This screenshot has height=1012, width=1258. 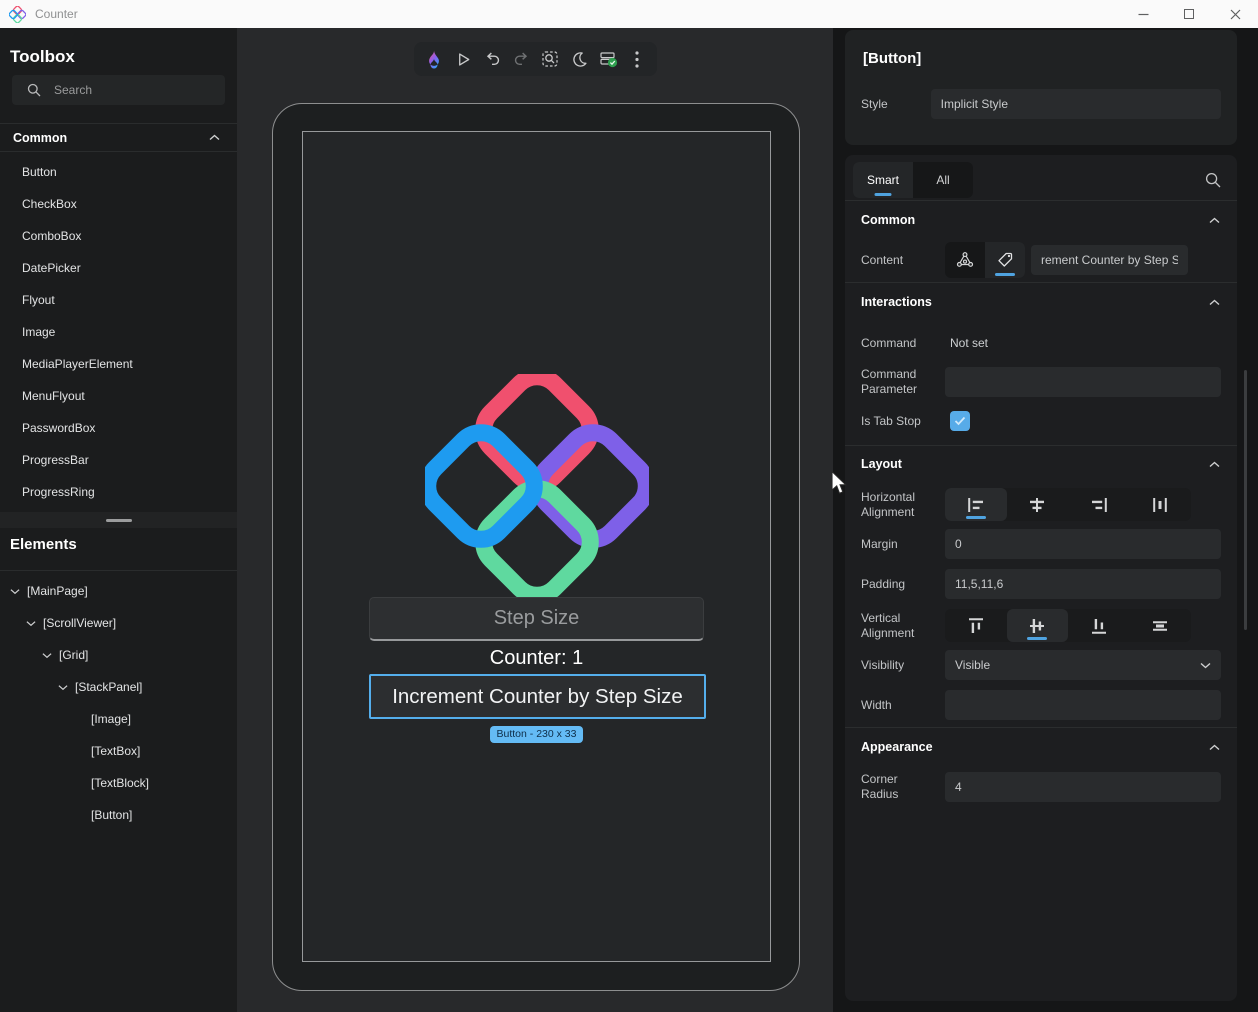 What do you see at coordinates (1083, 665) in the screenshot?
I see `visibility-select: Visible` at bounding box center [1083, 665].